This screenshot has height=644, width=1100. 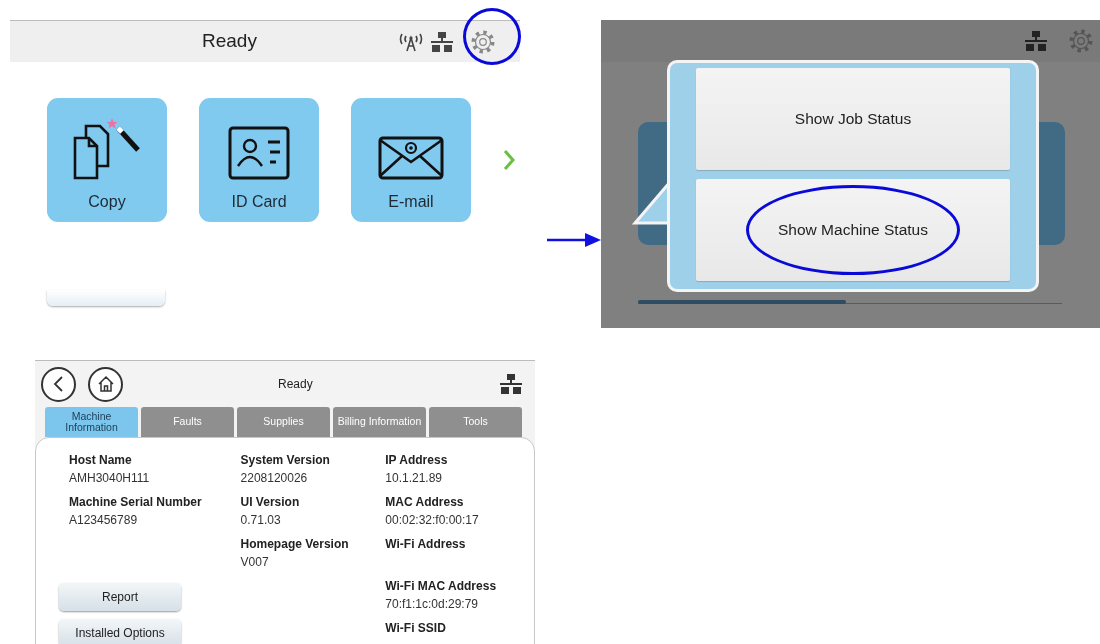 I want to click on tile-label: Copy, so click(x=107, y=202).